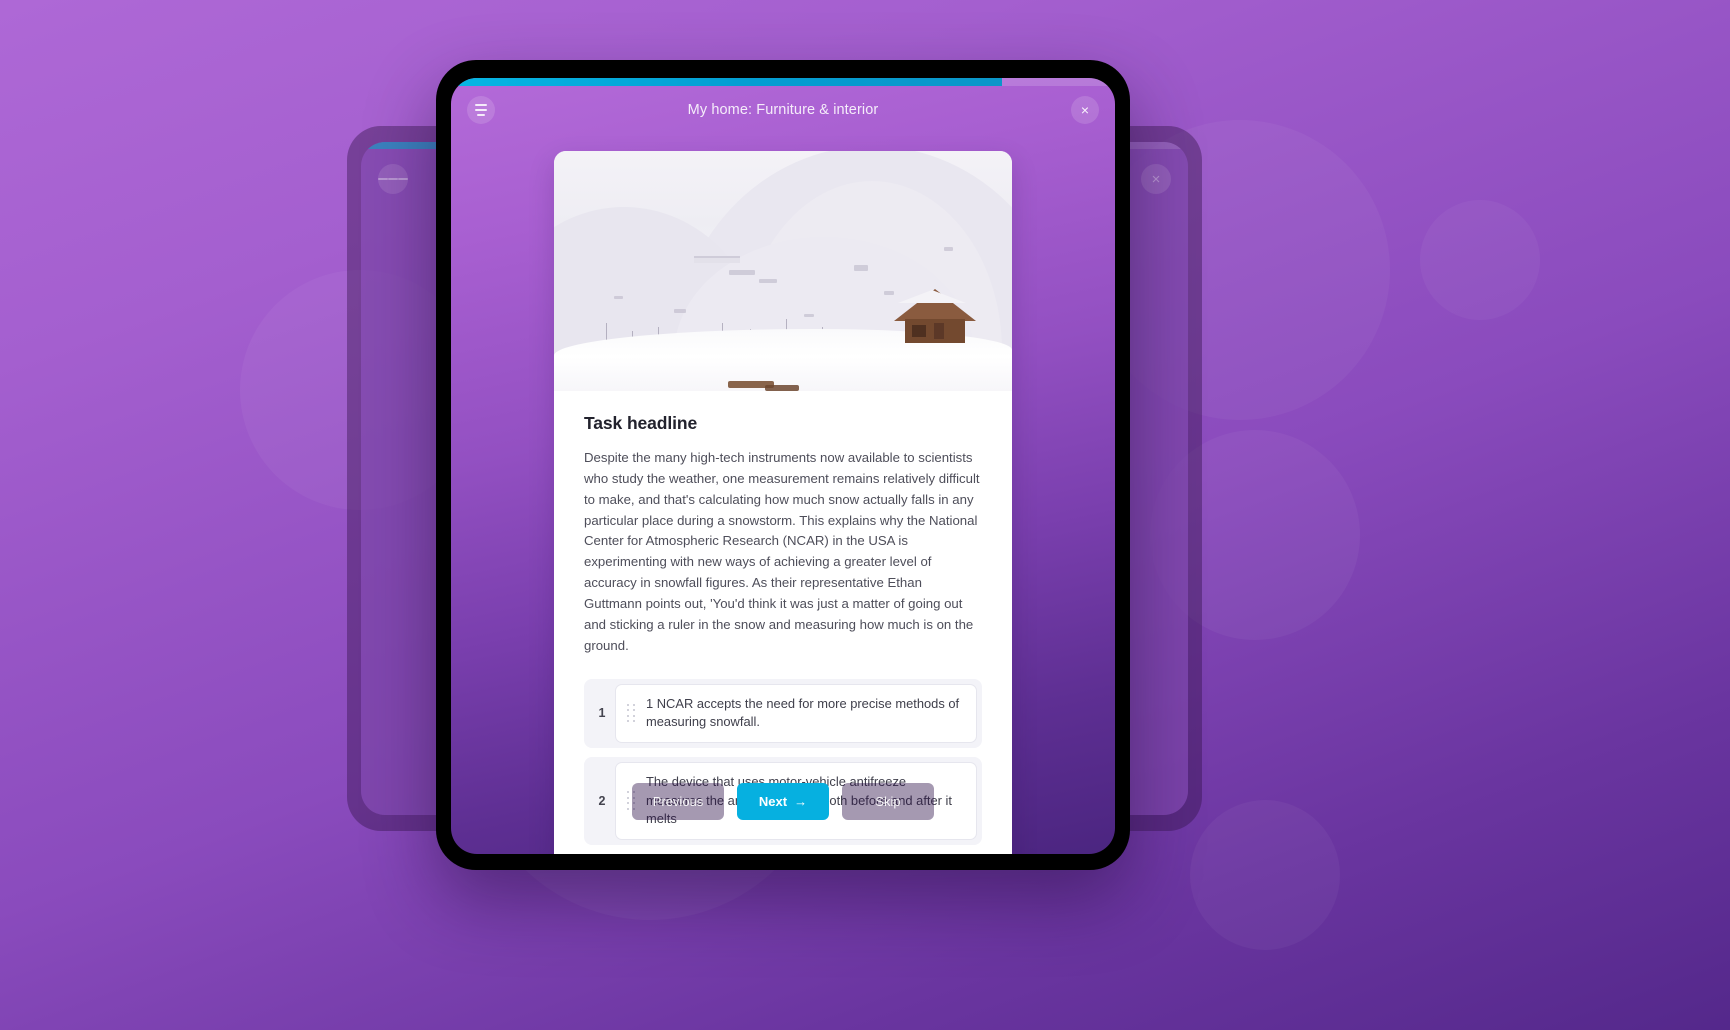  Describe the element at coordinates (1085, 110) in the screenshot. I see `close-icon: ×` at that location.